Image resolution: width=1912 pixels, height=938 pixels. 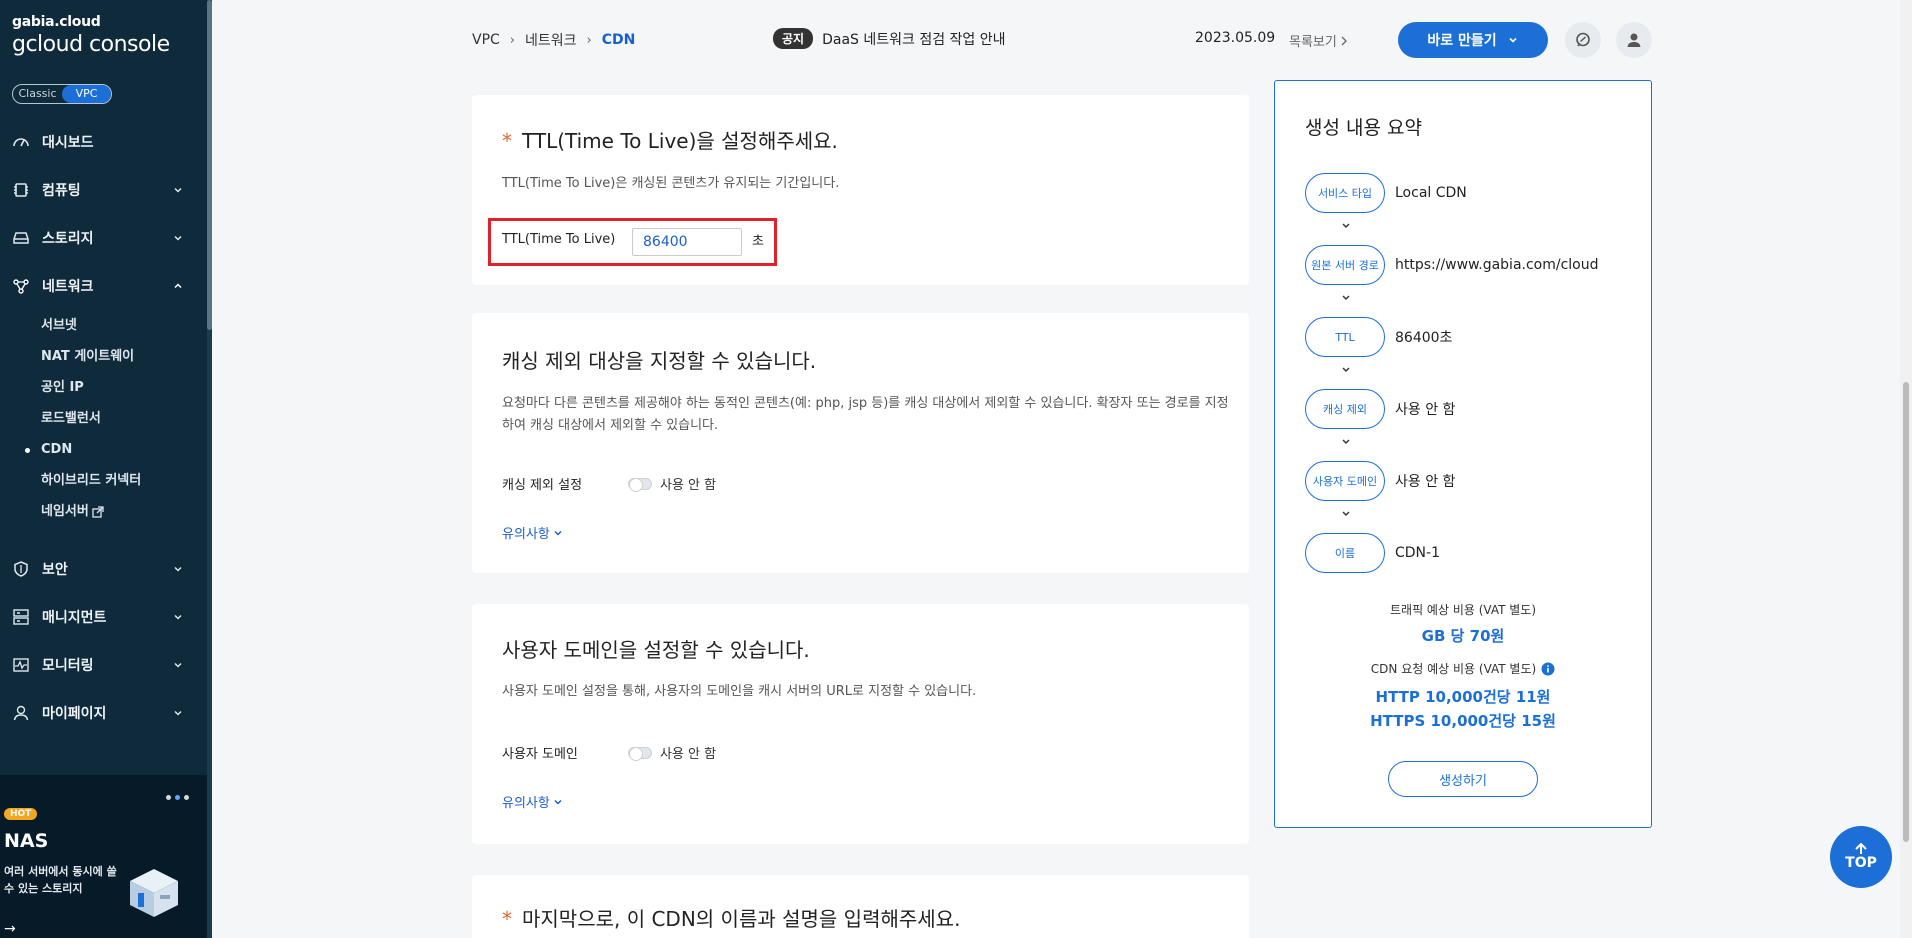 I want to click on chevron-right-icon, so click(x=1344, y=40).